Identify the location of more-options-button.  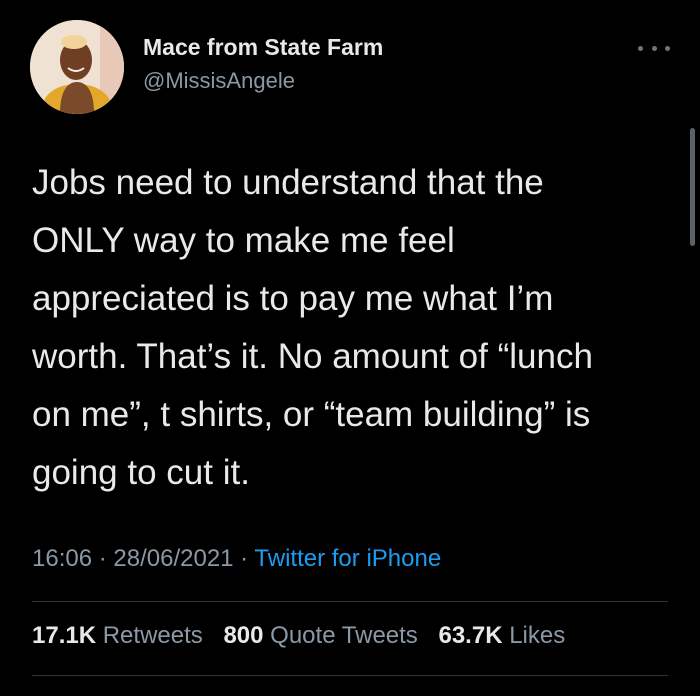
(654, 48).